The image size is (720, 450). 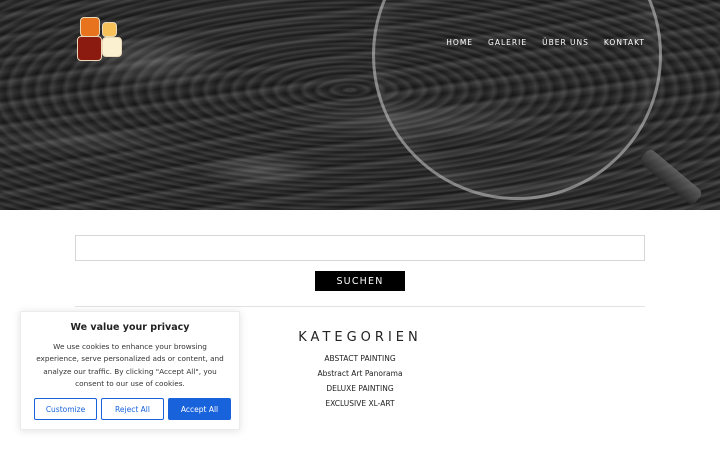 I want to click on cookie-button-group: Customize Reject All Accept All, so click(x=132, y=409).